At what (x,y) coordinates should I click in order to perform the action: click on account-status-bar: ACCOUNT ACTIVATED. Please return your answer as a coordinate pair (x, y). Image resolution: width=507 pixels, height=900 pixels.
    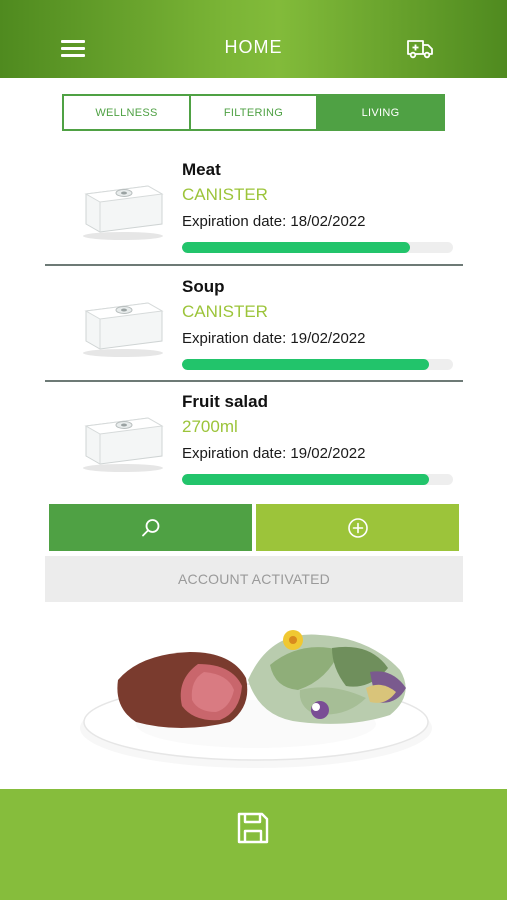
    Looking at the image, I should click on (254, 579).